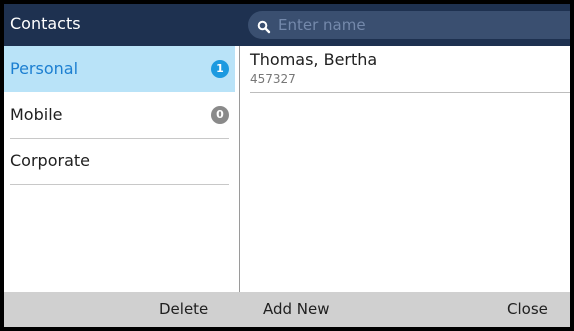  I want to click on count-badge: 1, so click(220, 69).